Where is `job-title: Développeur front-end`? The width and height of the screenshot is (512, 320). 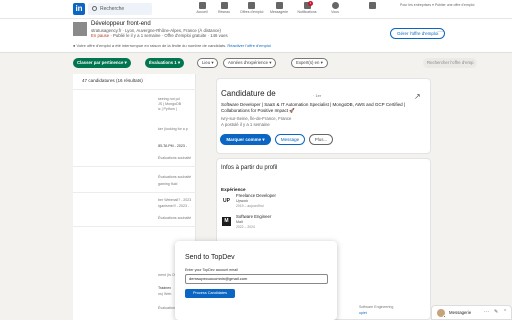
job-title: Développeur front-end is located at coordinates (121, 24).